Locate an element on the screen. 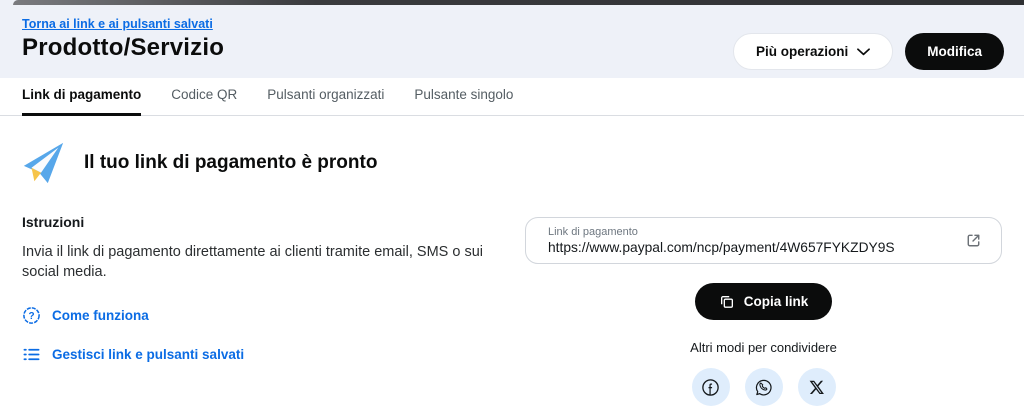 Image resolution: width=1024 pixels, height=412 pixels. paper-plane-icon is located at coordinates (43, 163).